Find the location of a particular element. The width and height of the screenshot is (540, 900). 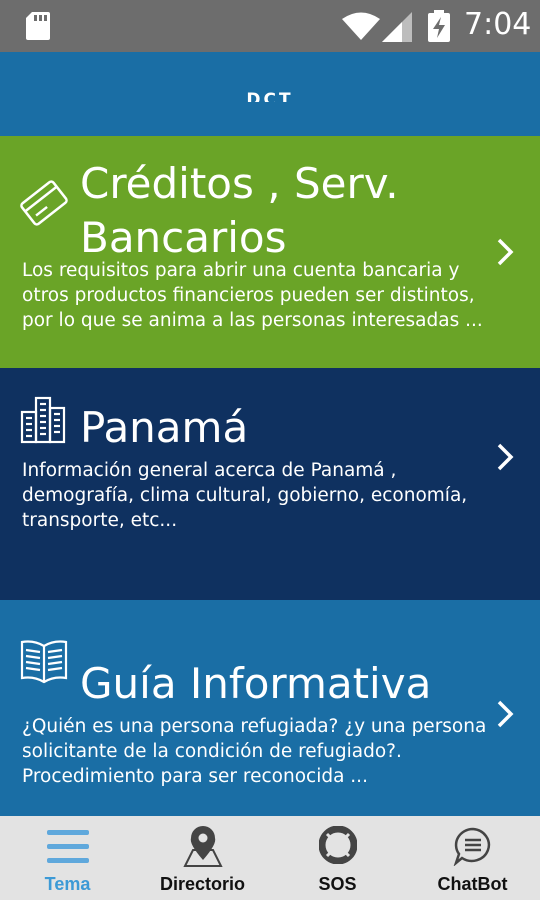

card-title: Panamá is located at coordinates (164, 427).